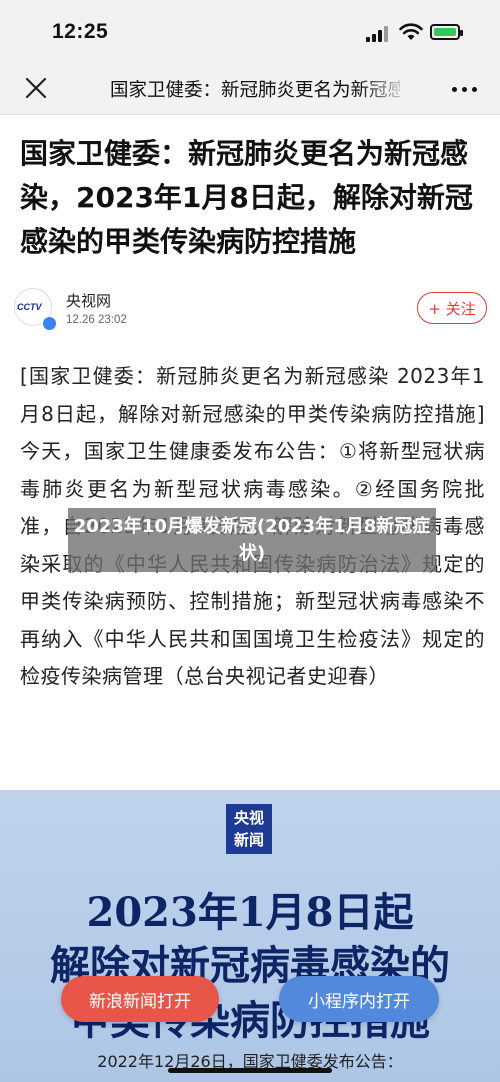  Describe the element at coordinates (250, 912) in the screenshot. I see `banner-line-1: 2023年1月8日起` at that location.